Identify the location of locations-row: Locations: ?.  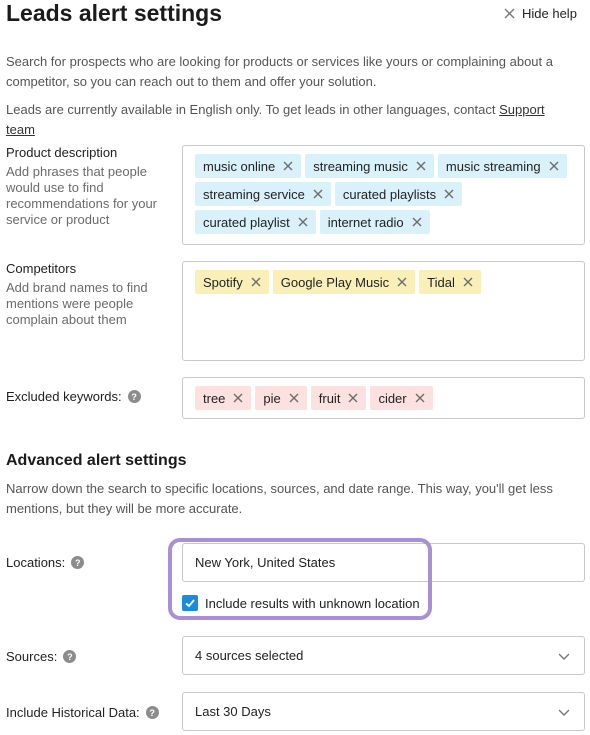
(45, 562).